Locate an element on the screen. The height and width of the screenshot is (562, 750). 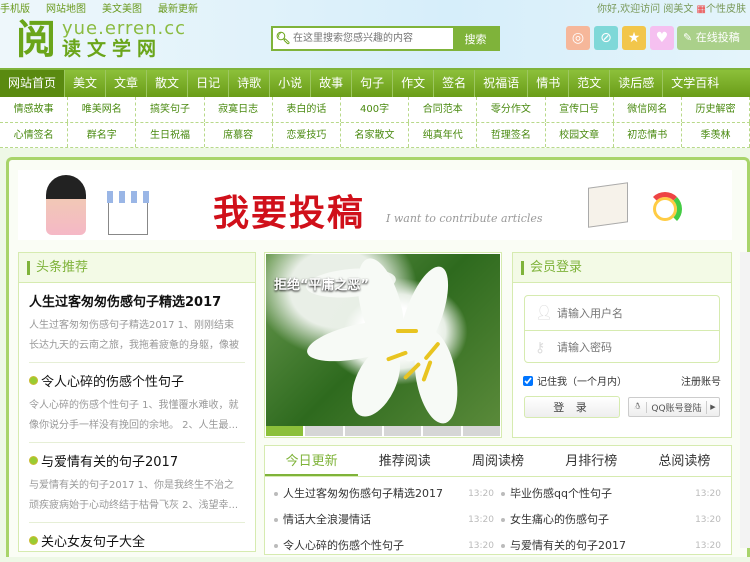
tab-total: 总阅读榜 is located at coordinates (684, 461).